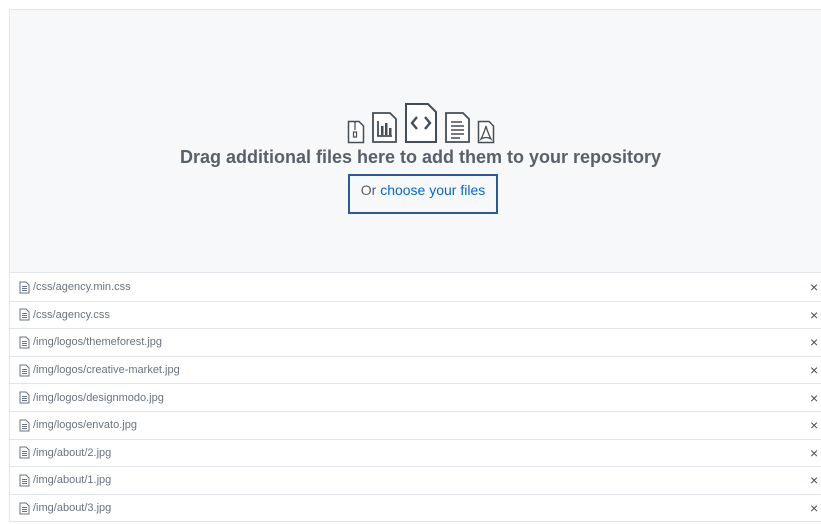 This screenshot has width=821, height=524. What do you see at coordinates (486, 132) in the screenshot?
I see `pdf-file-icon` at bounding box center [486, 132].